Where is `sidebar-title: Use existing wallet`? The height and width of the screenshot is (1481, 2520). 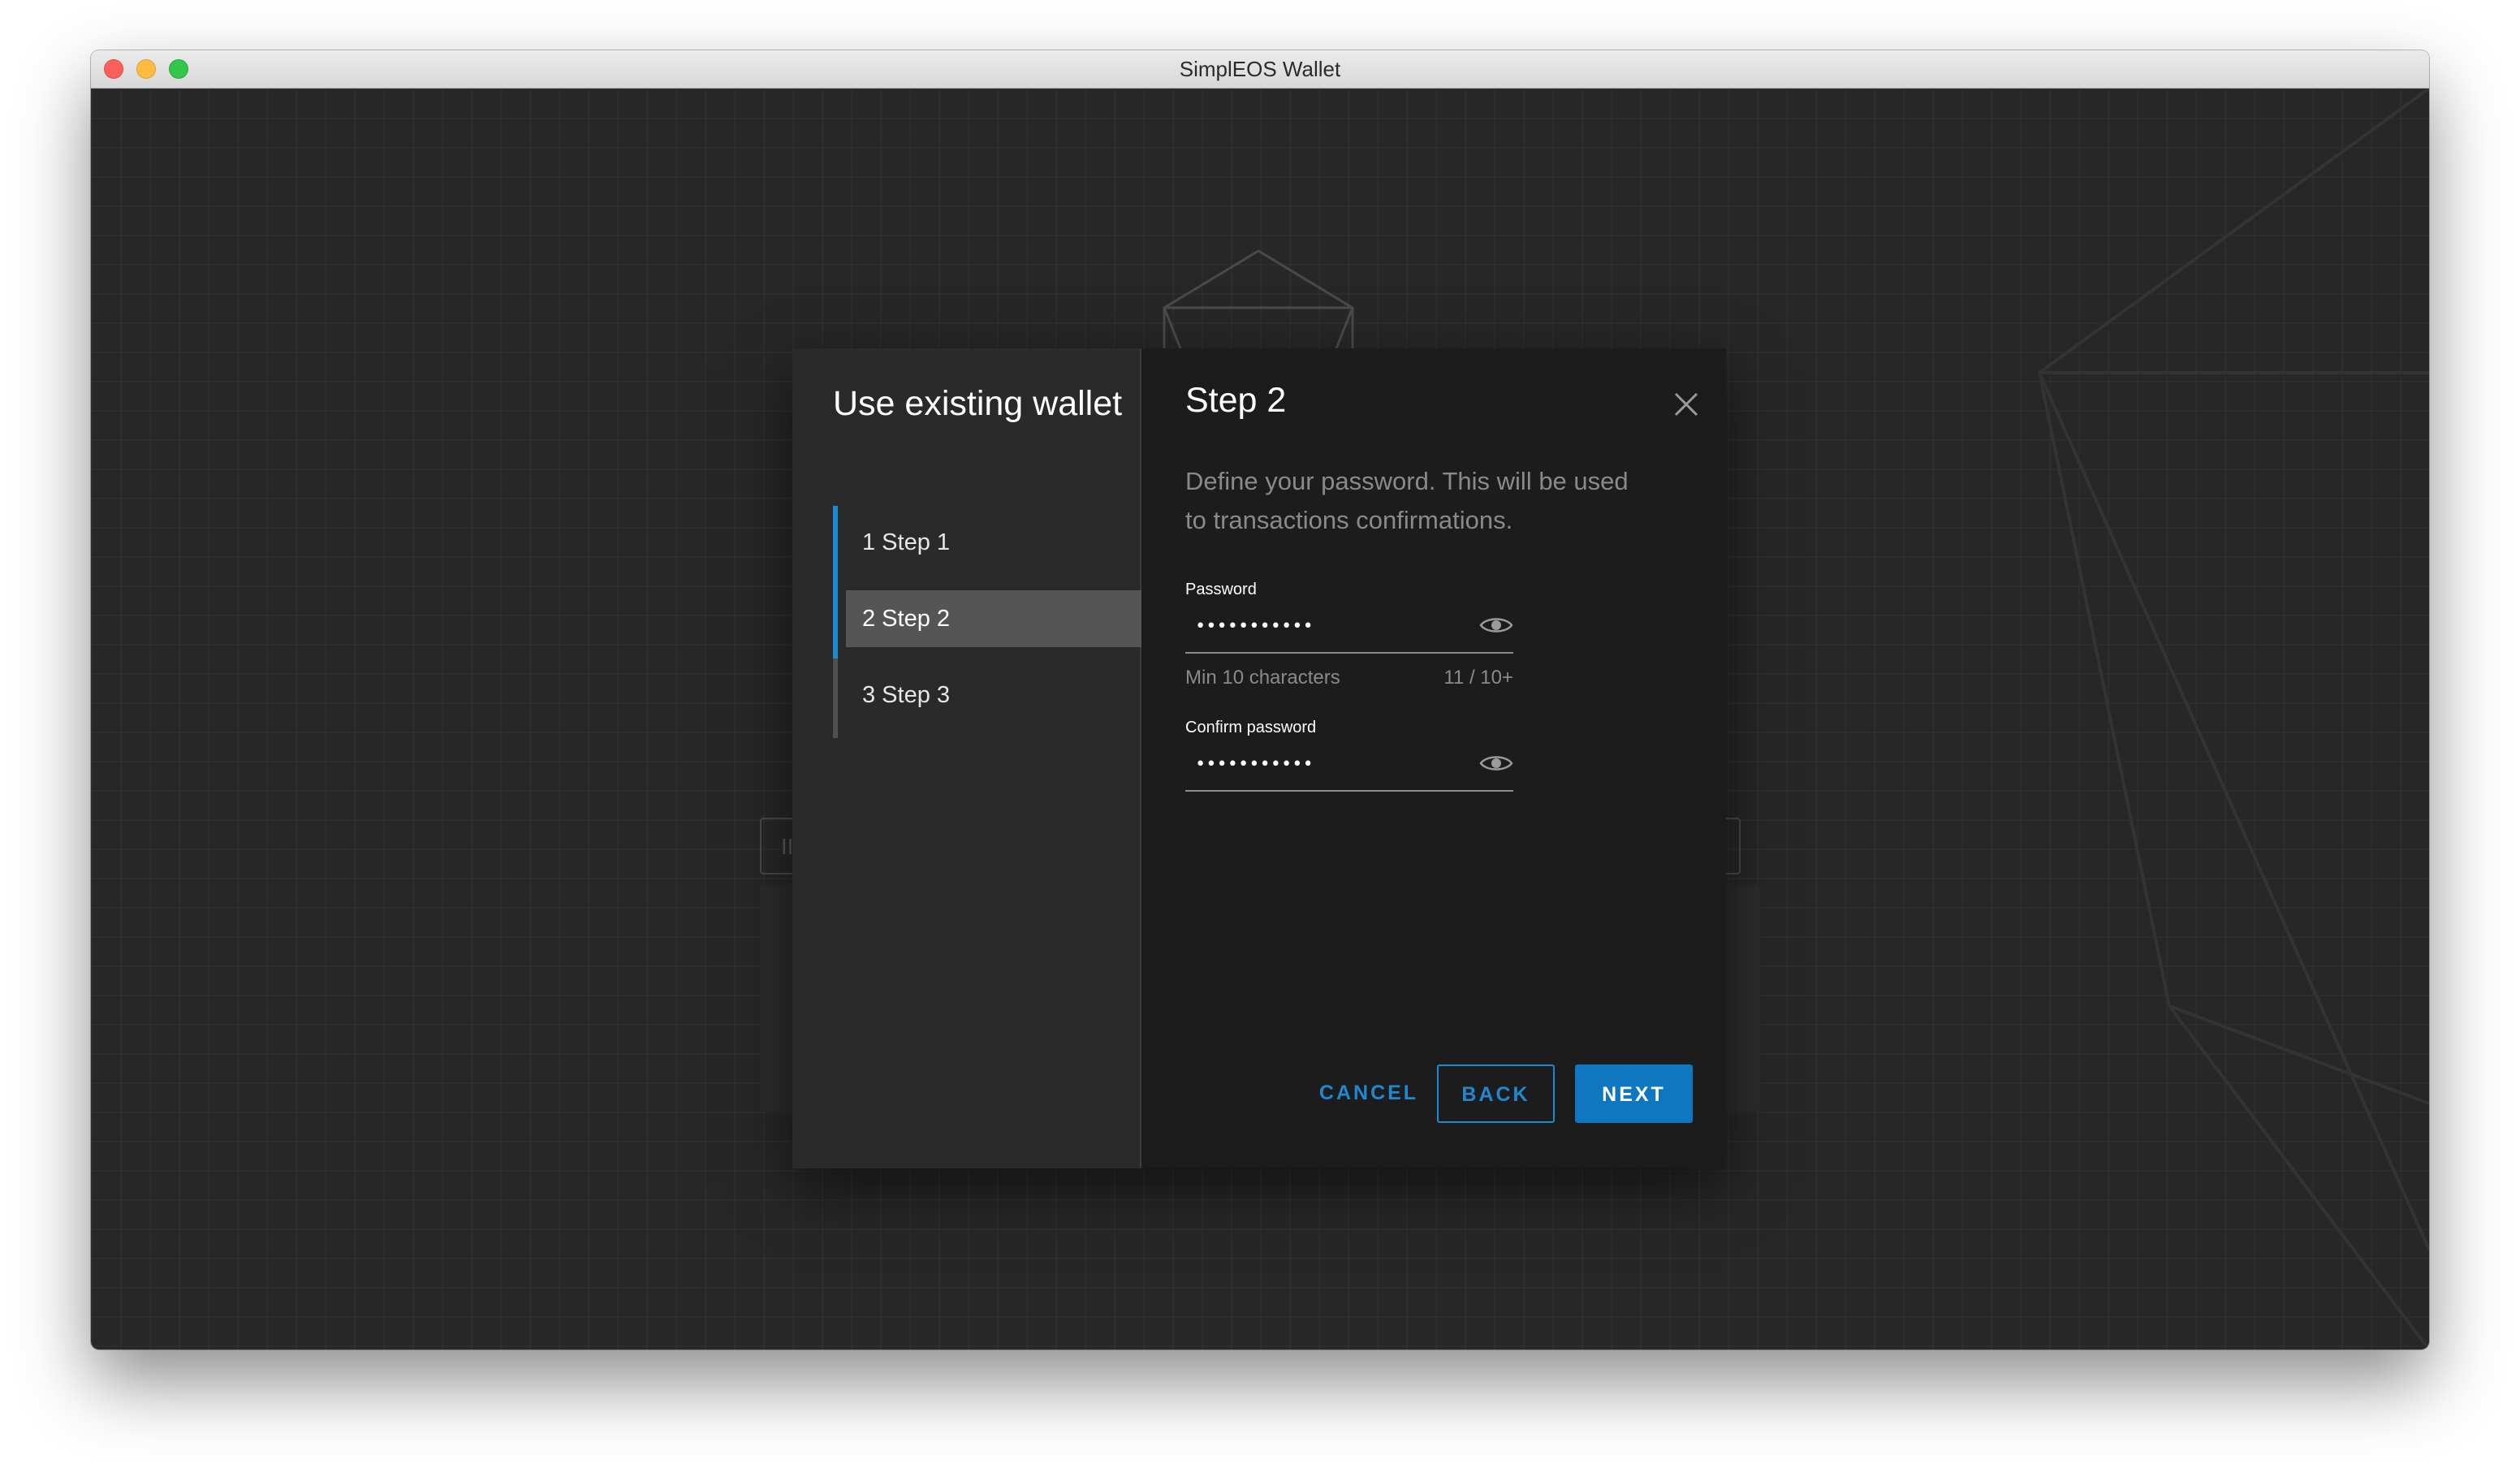
sidebar-title: Use existing wallet is located at coordinates (978, 403).